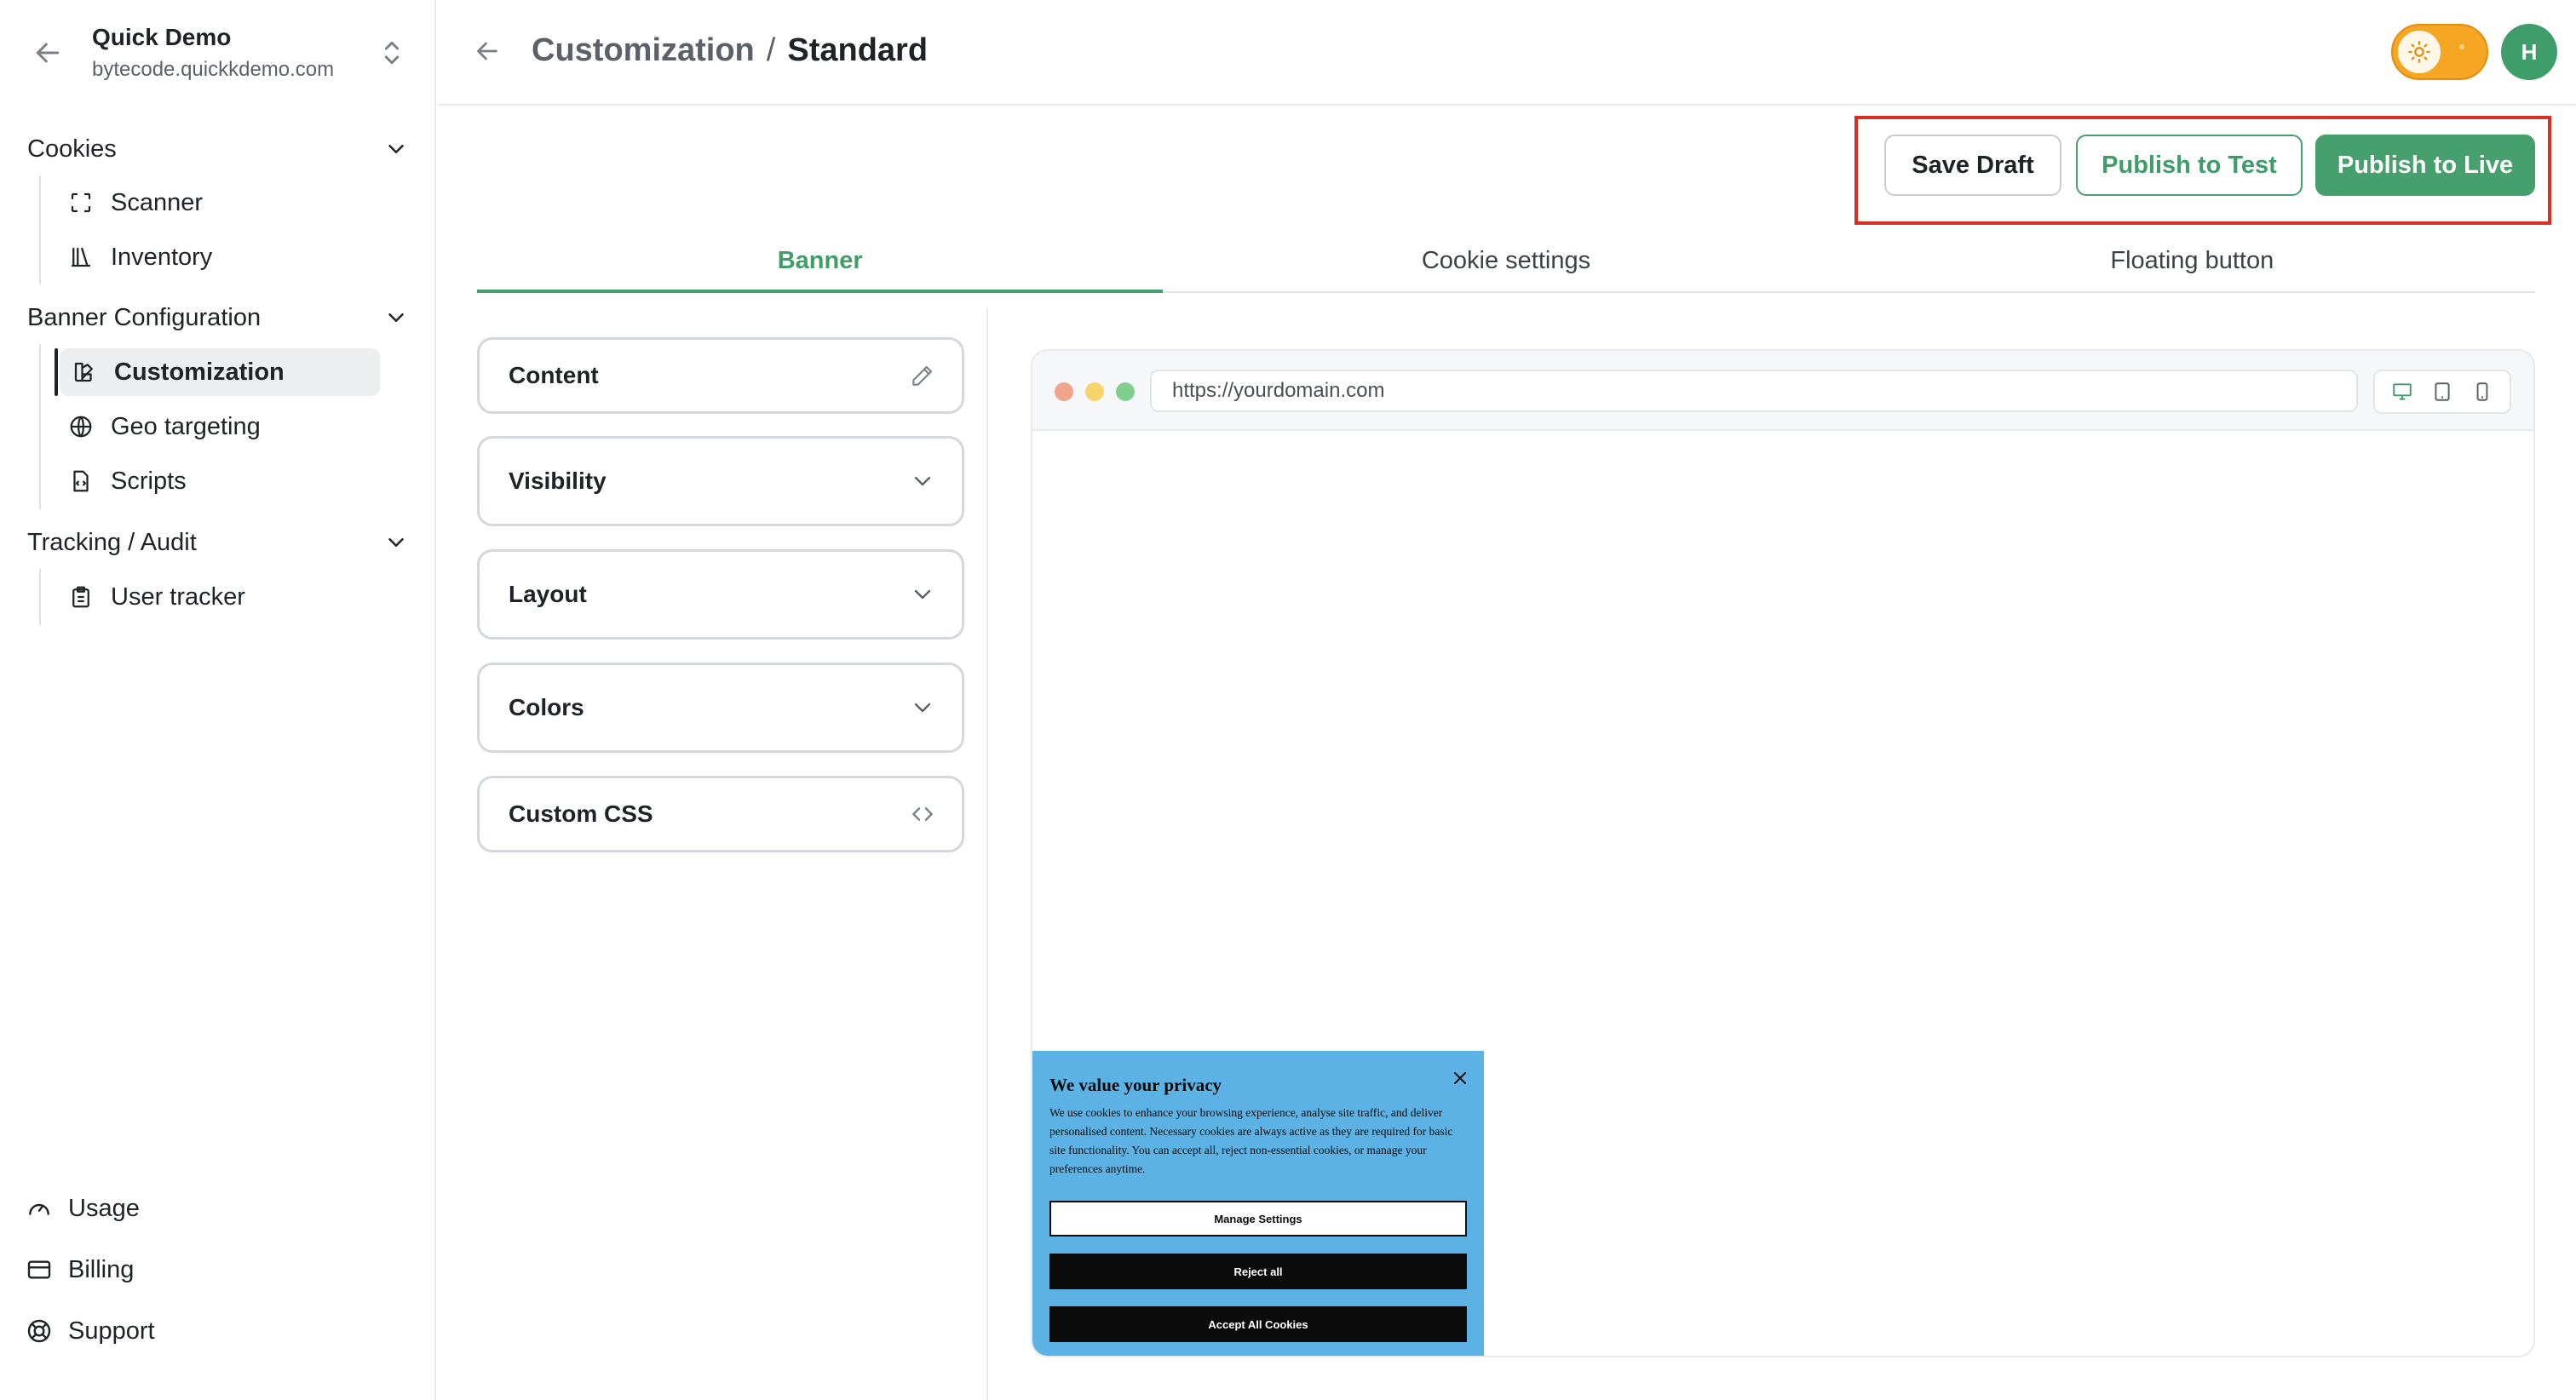  I want to click on sidebar-item-label: User tracker, so click(178, 596).